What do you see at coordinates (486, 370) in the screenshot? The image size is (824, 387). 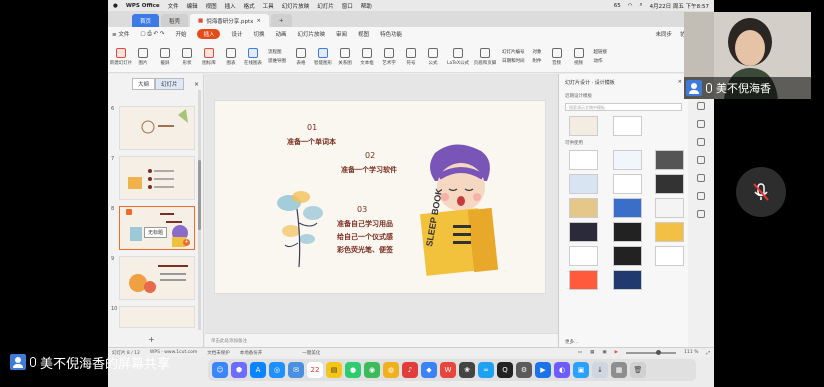 I see `baidu-icon: ∞` at bounding box center [486, 370].